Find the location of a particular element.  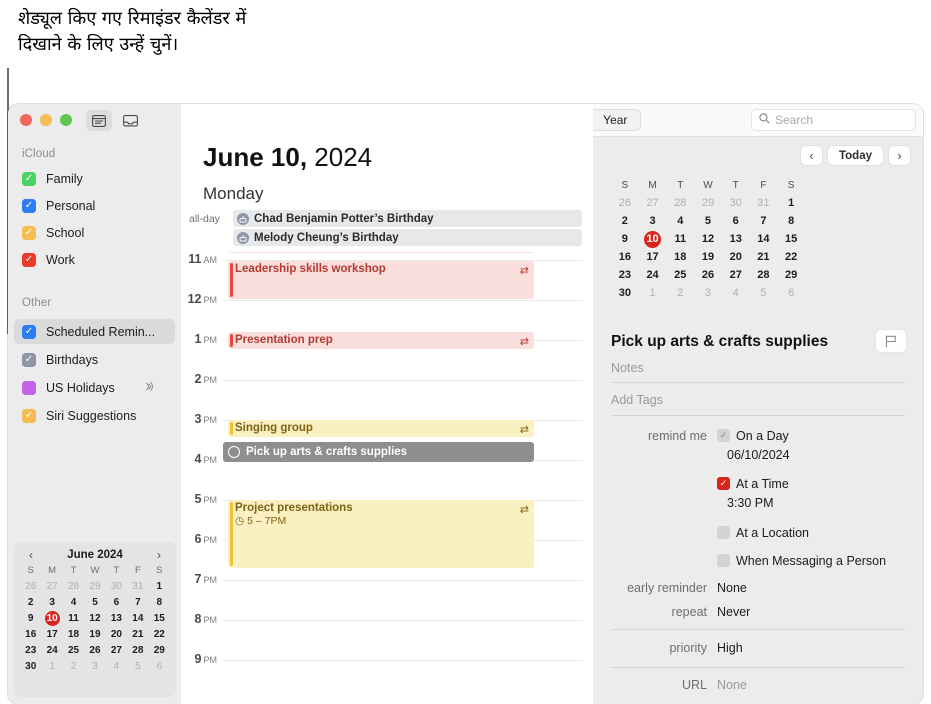

checkbox-on-a-day: ✓ is located at coordinates (723, 435).